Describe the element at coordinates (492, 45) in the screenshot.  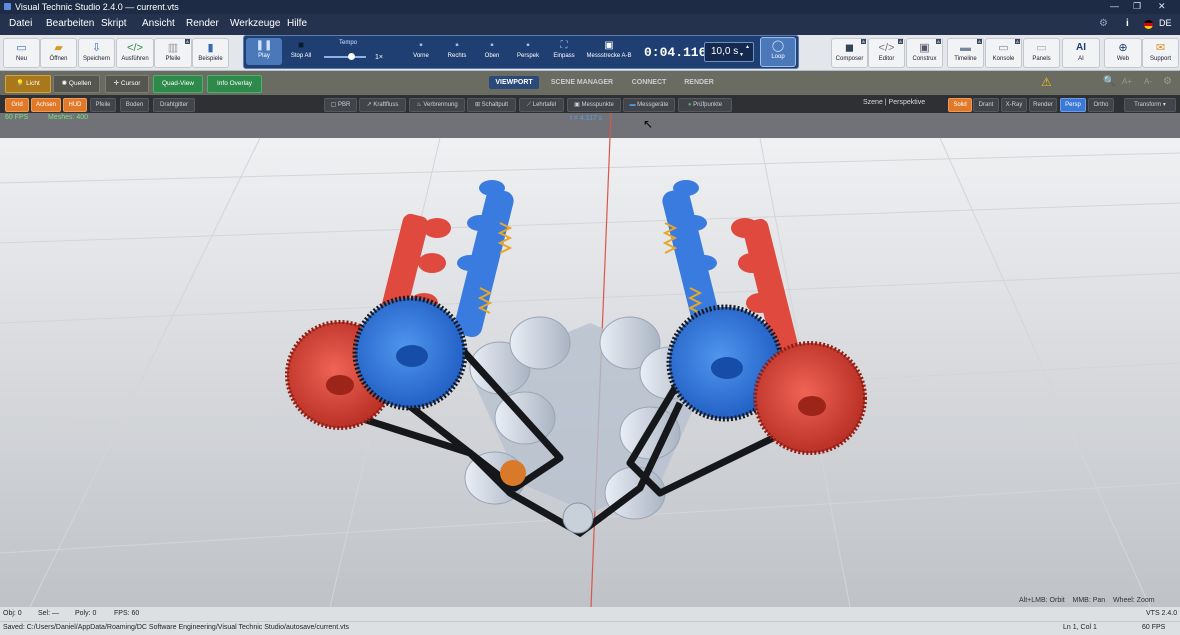
I see `cube-top-icon: ▪` at that location.